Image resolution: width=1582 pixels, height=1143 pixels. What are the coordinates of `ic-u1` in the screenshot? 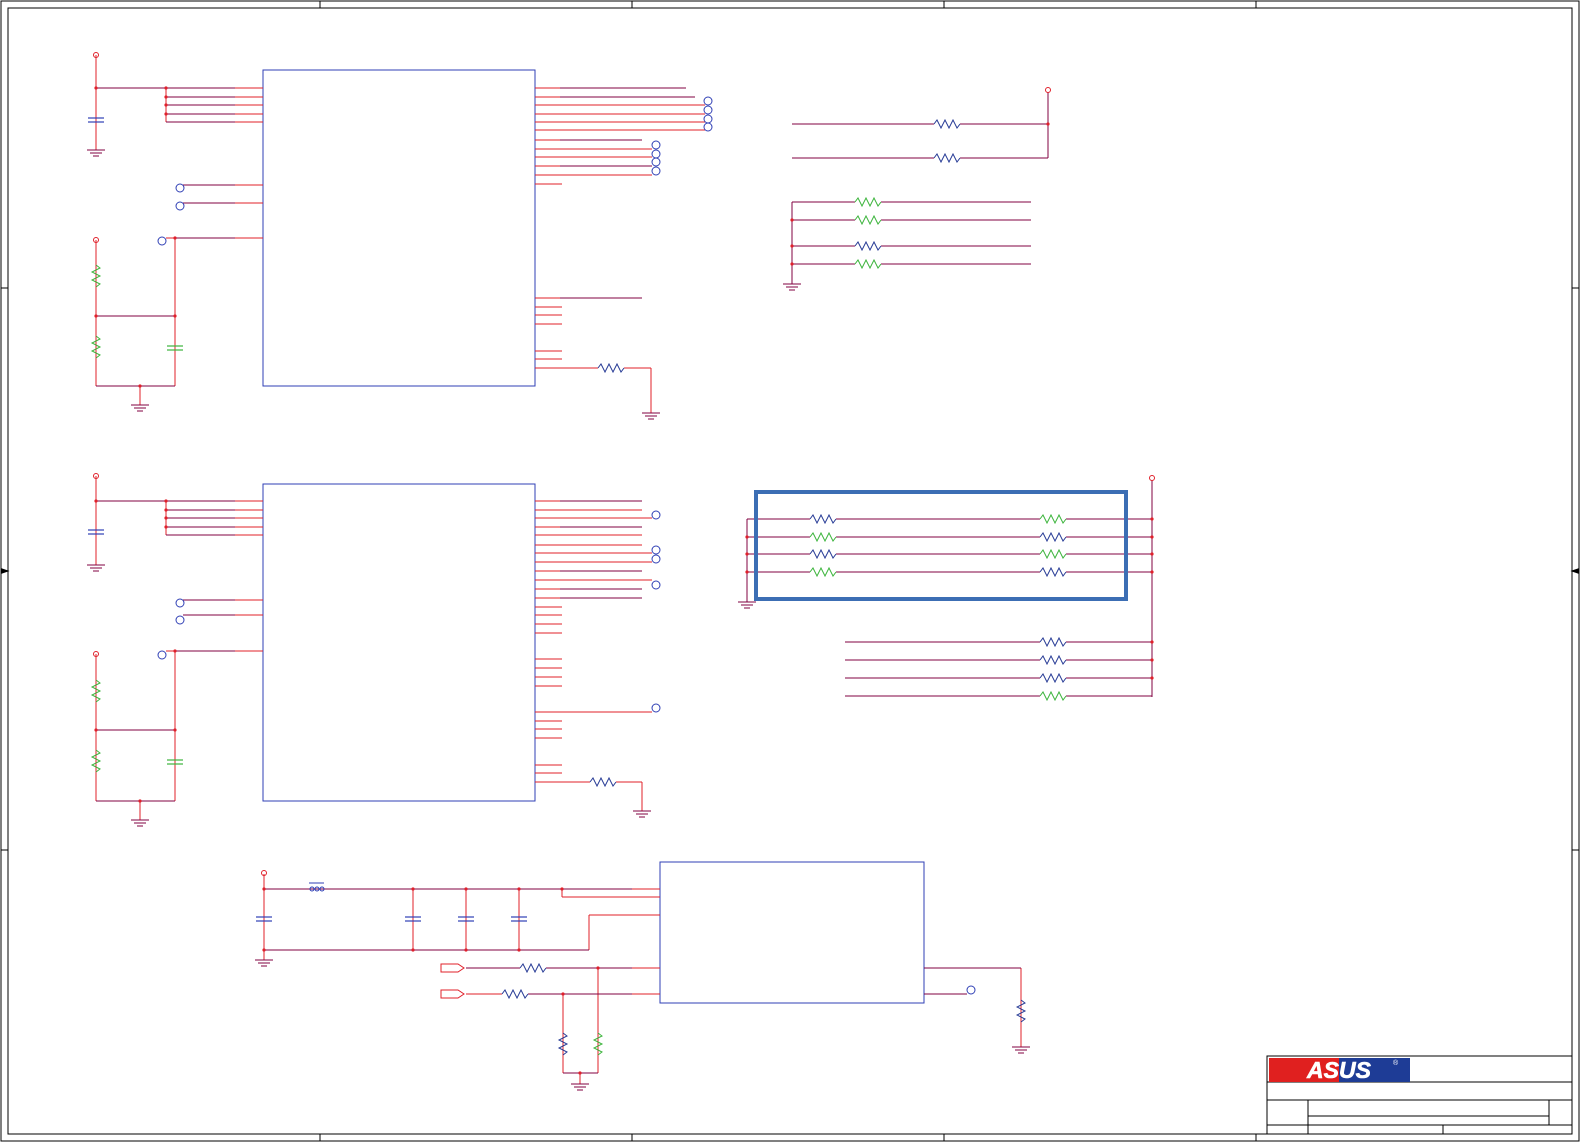 It's located at (400, 236).